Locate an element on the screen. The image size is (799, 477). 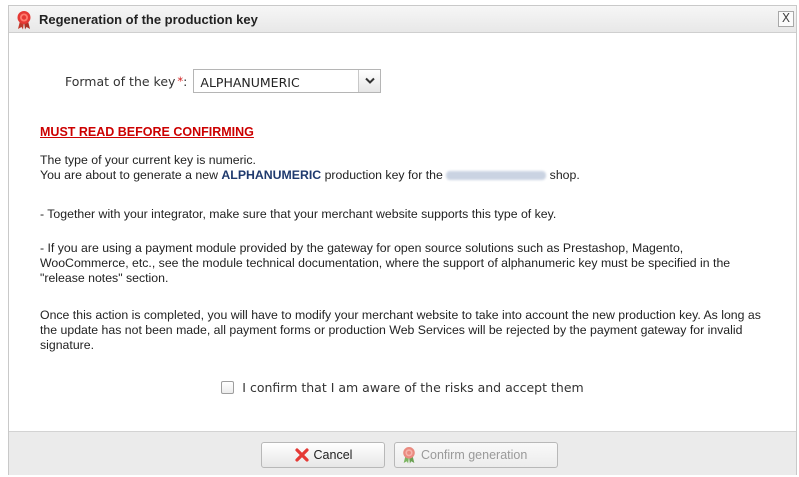
new-key-middle: production key for the is located at coordinates (384, 175).